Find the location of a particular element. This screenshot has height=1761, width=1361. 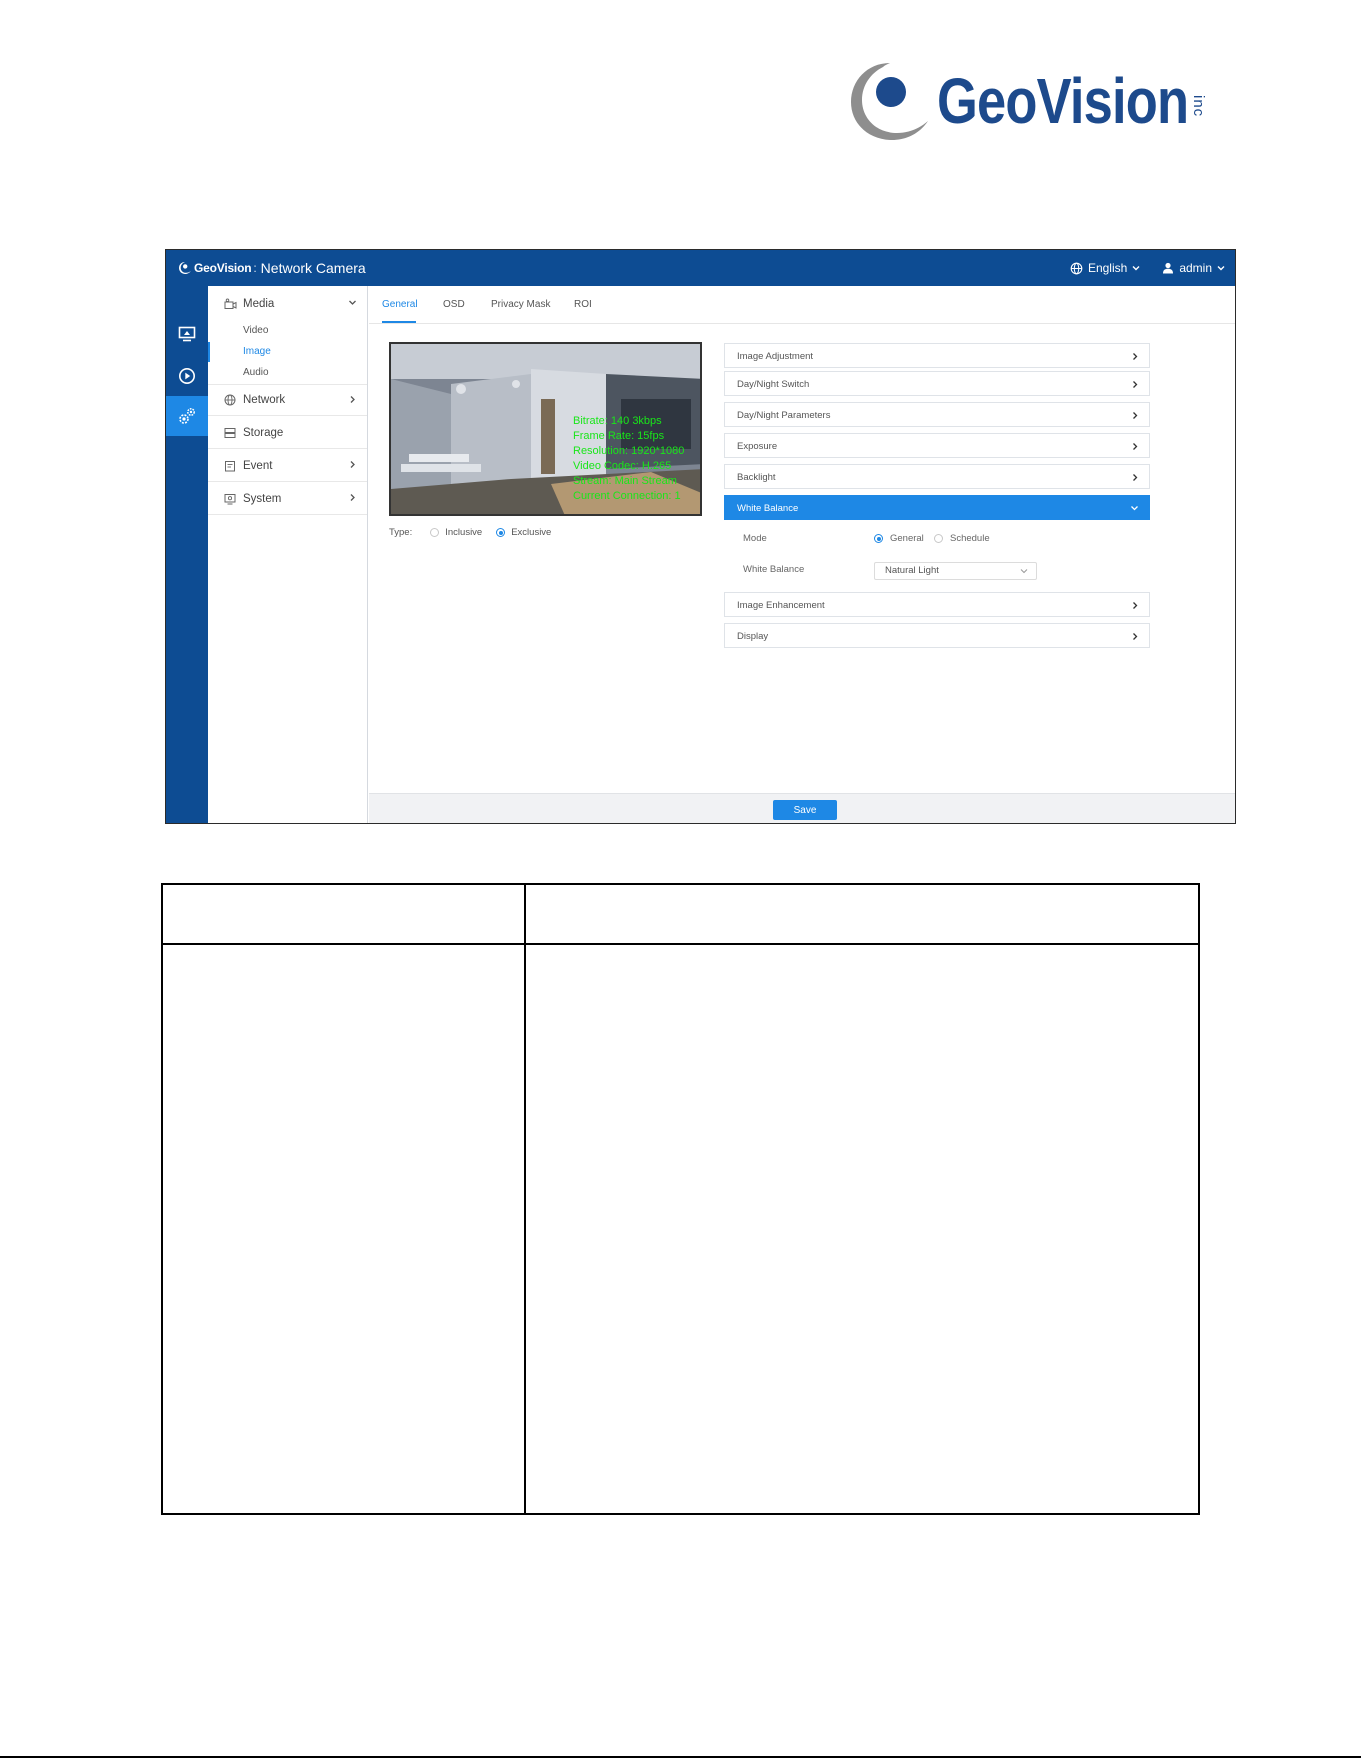

sidebar-item-label: Media is located at coordinates (259, 304).